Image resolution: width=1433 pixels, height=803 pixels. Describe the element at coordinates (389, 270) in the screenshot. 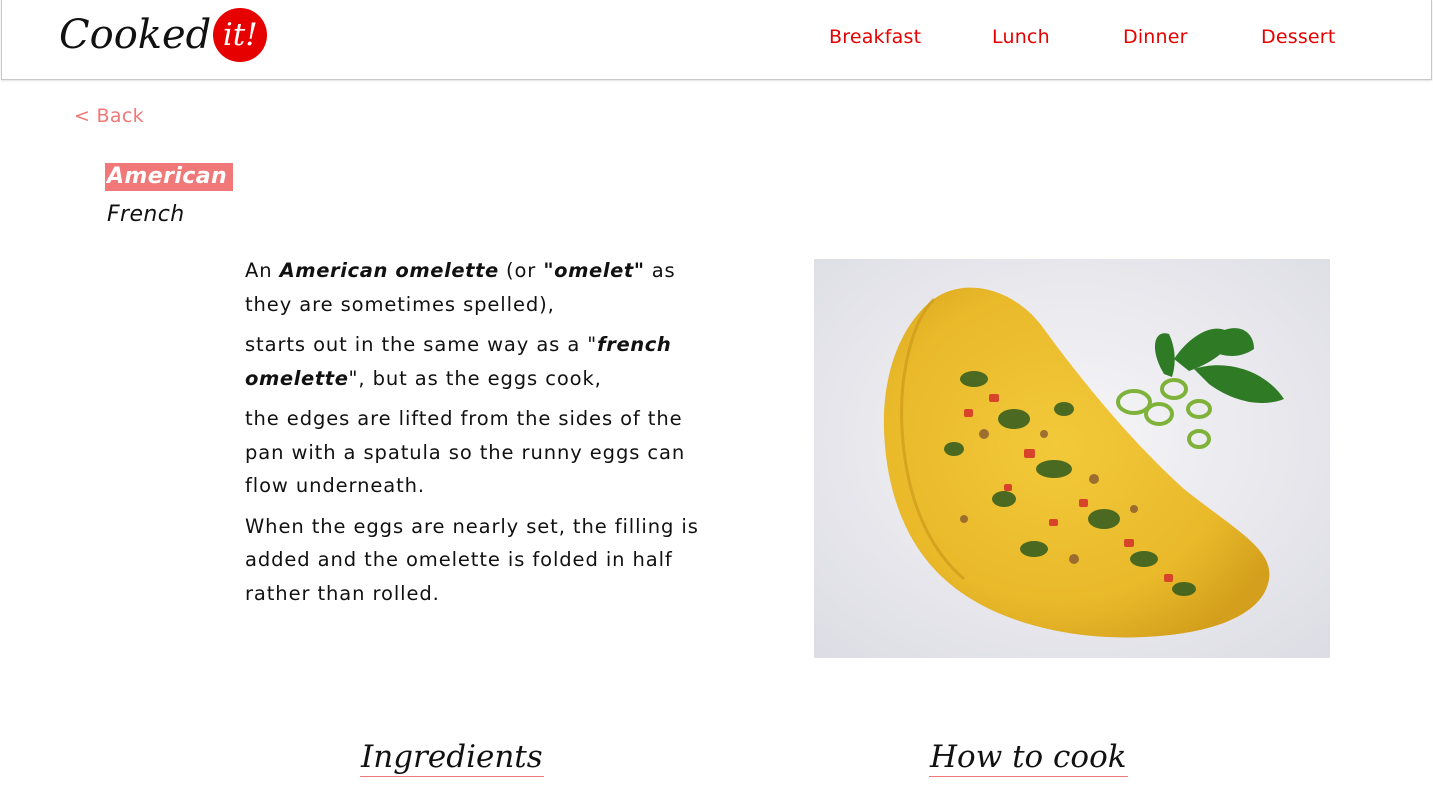

I see `emphasis-text: American omelette` at that location.